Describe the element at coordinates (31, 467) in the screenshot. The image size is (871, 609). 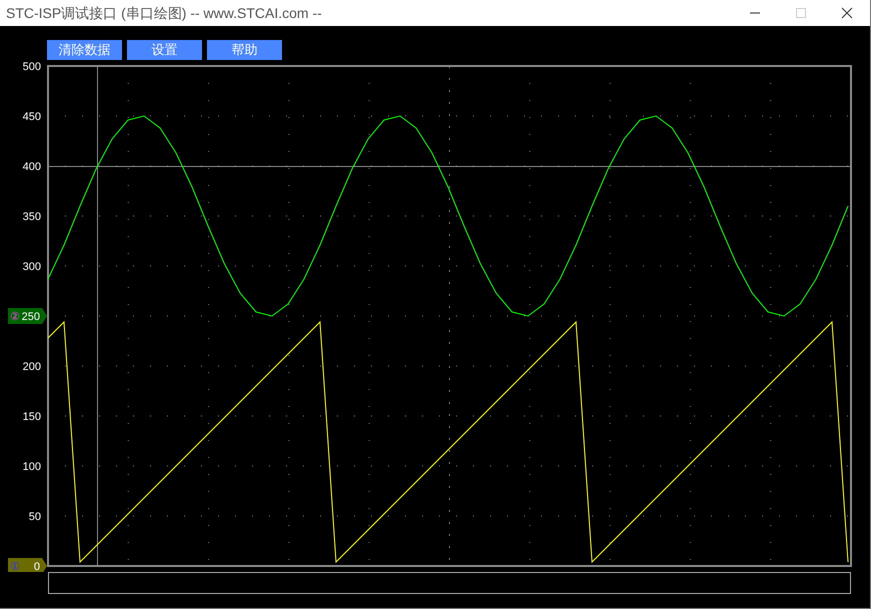
I see `y-tick-label: 100` at that location.